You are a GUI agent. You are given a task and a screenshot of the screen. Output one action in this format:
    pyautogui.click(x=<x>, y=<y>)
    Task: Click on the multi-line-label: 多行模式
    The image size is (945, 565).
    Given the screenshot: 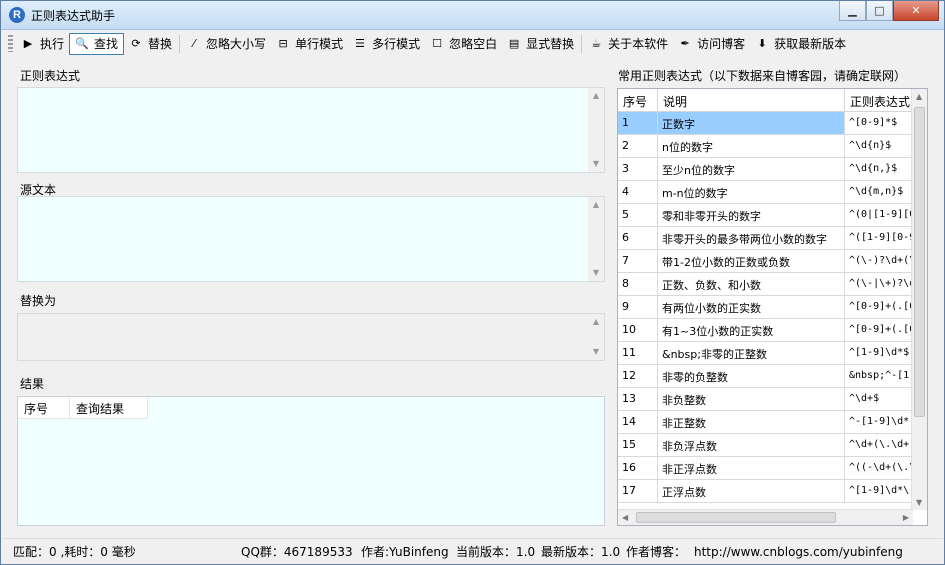 What is the action you would take?
    pyautogui.click(x=396, y=44)
    